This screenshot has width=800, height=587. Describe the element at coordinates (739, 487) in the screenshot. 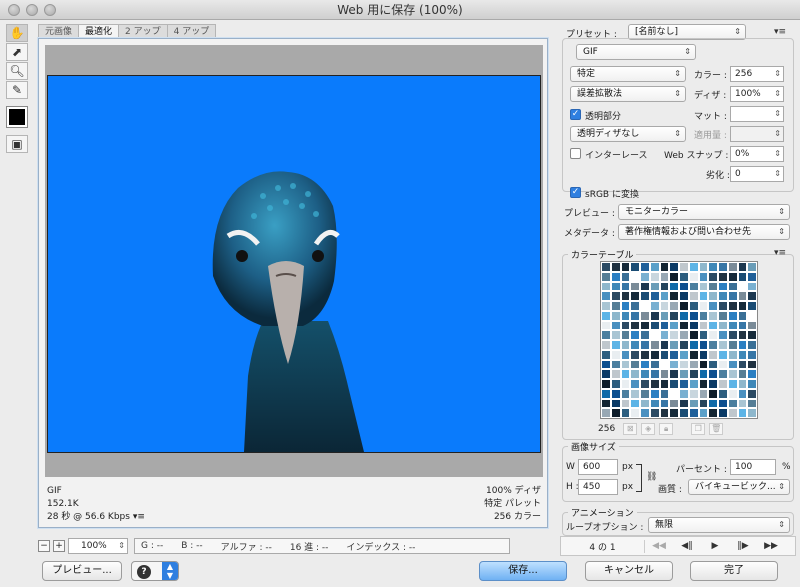

I see `quality-select: バイキュービック... ⇕` at that location.